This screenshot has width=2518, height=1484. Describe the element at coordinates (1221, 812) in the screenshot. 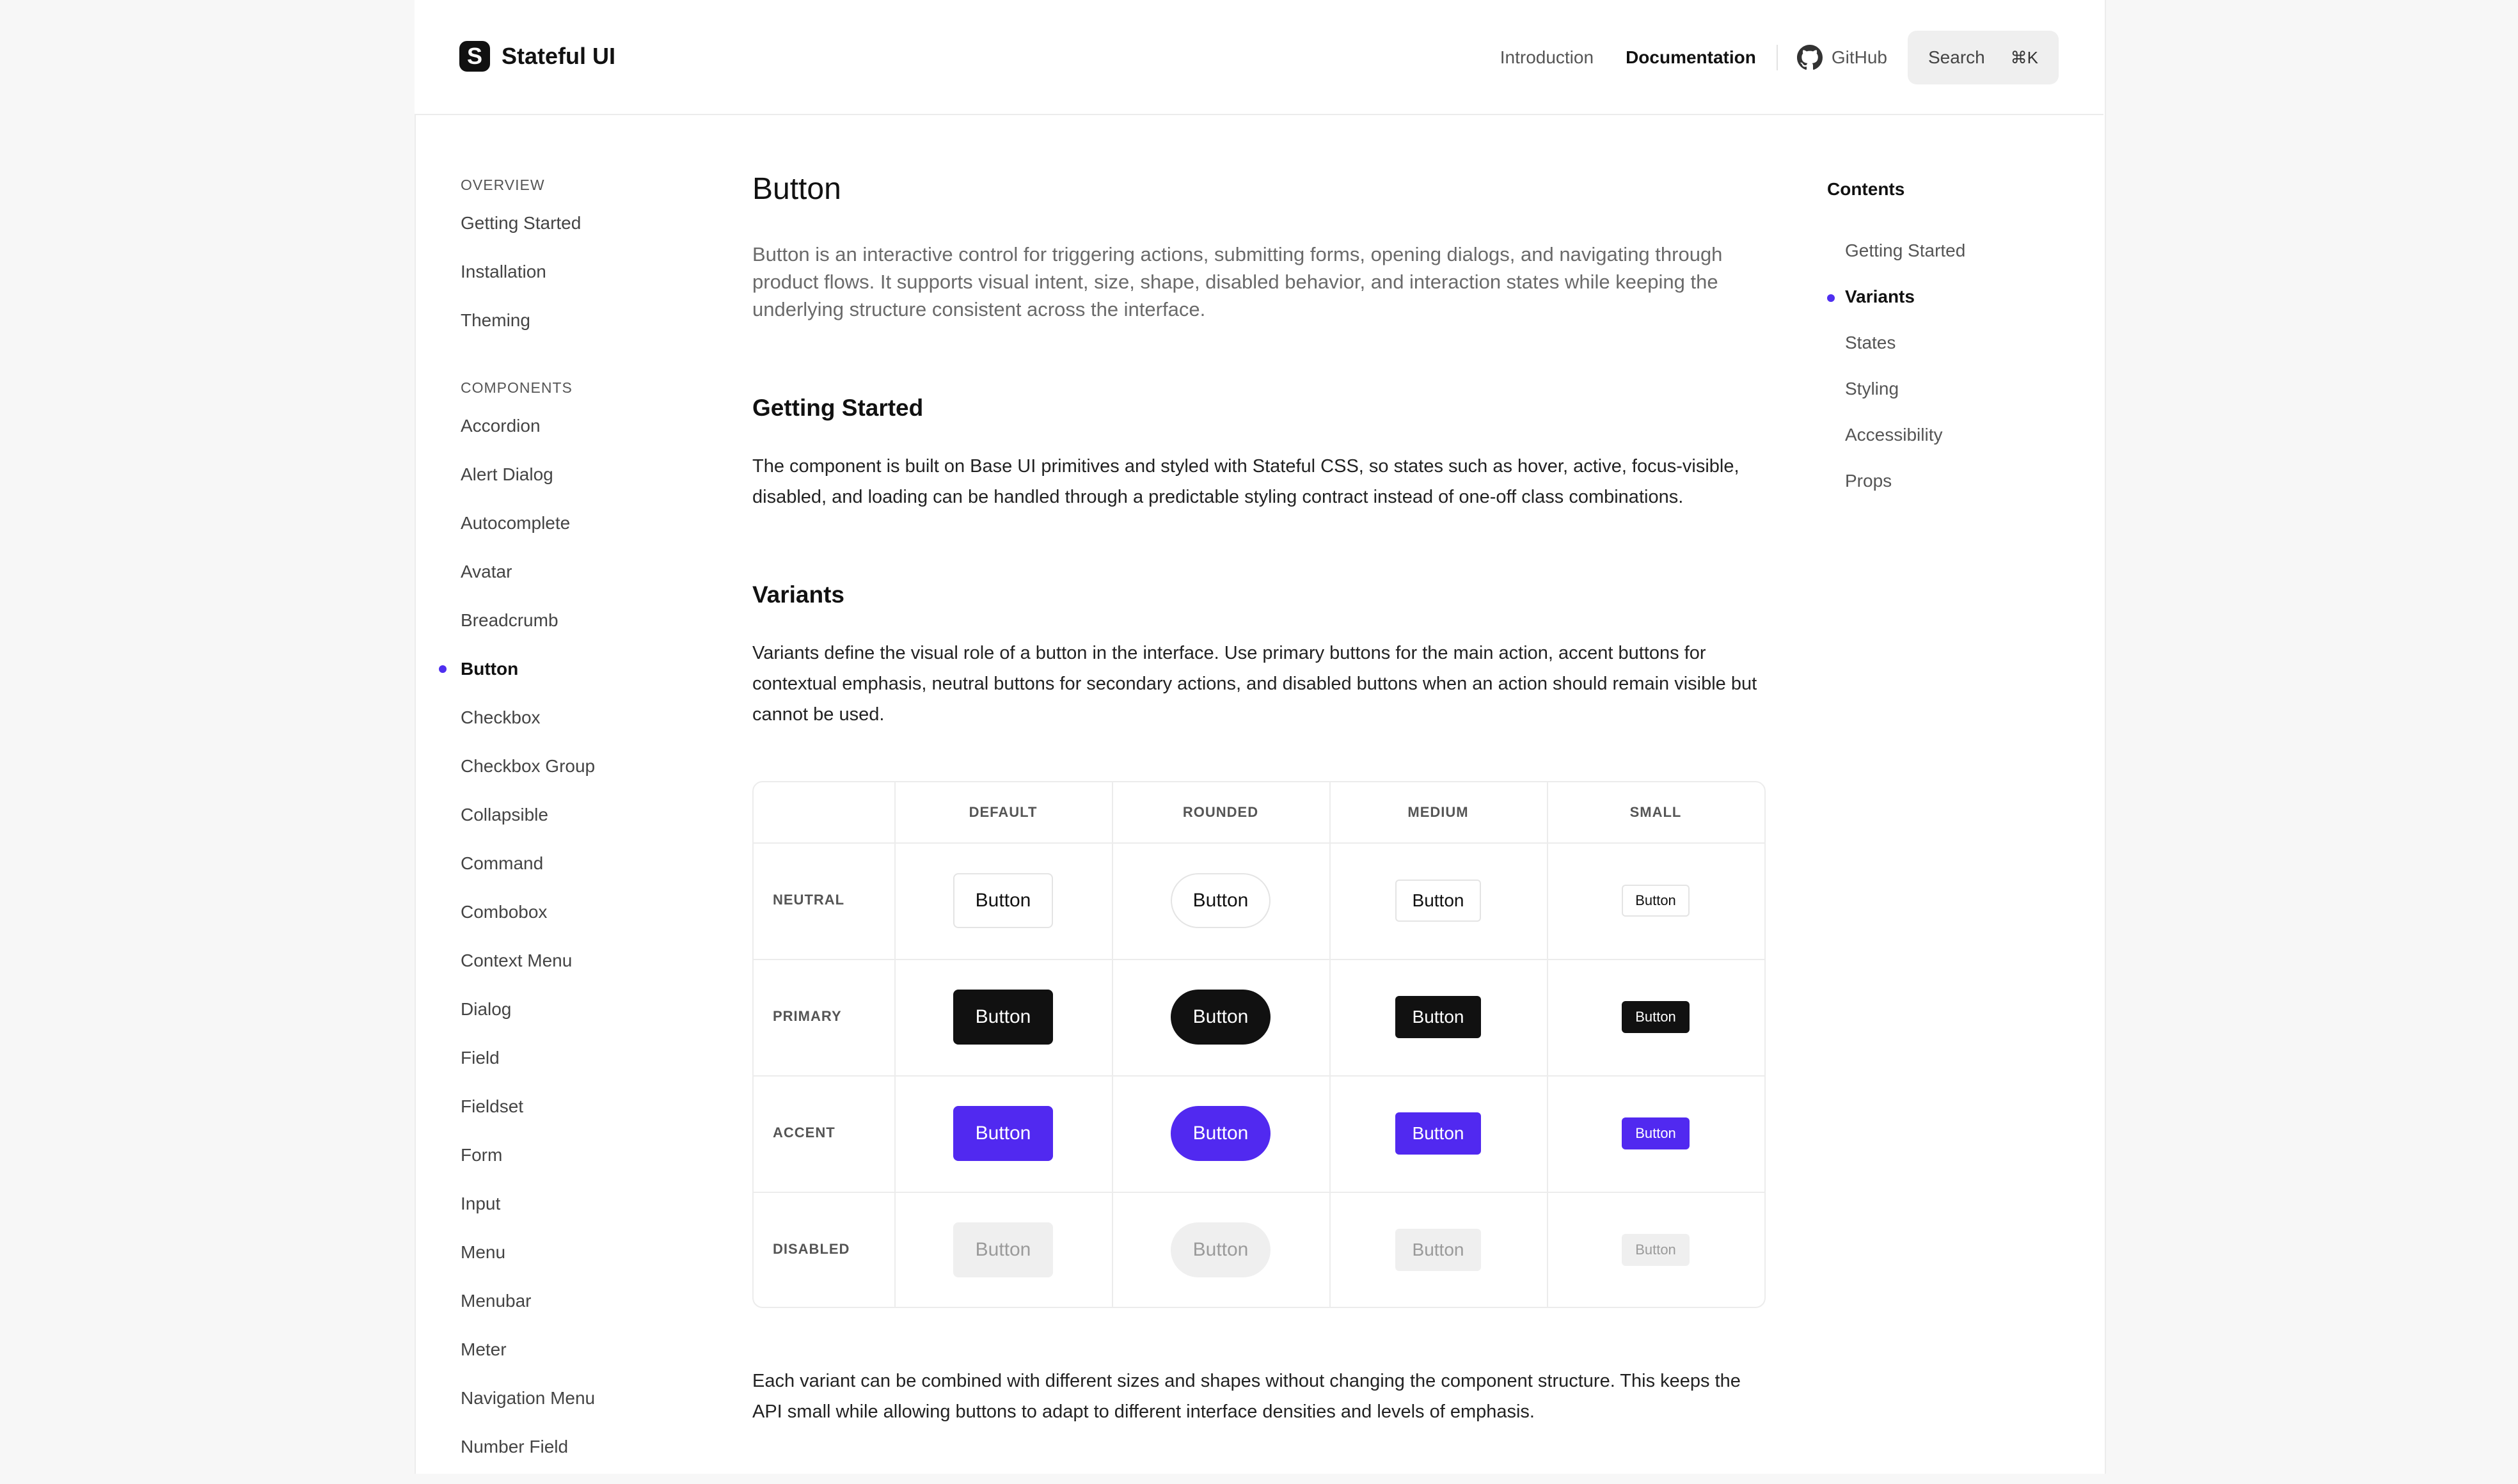

I see `column-header-rounded: ROUNDED` at that location.